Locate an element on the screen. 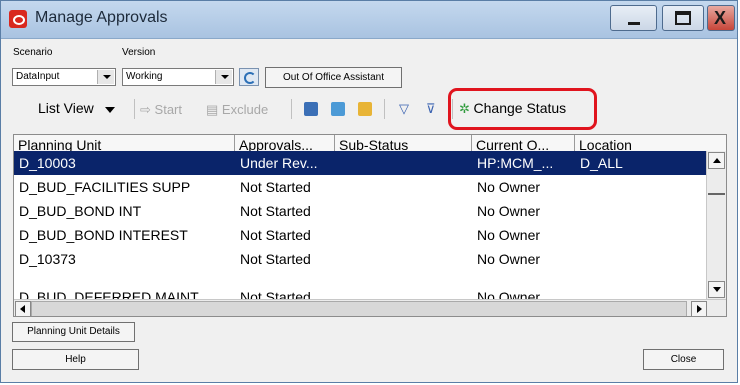 Image resolution: width=740 pixels, height=385 pixels. vertical-scrollbar is located at coordinates (716, 226).